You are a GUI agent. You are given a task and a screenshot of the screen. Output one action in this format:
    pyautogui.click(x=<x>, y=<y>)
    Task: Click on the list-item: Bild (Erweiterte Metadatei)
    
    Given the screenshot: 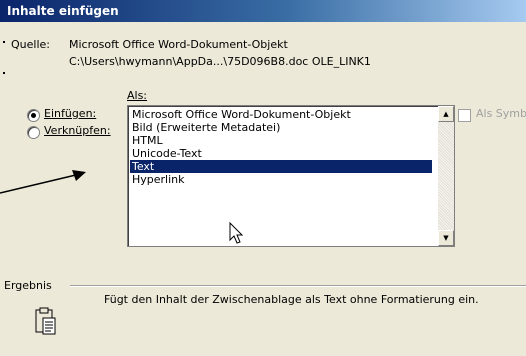 What is the action you would take?
    pyautogui.click(x=281, y=127)
    